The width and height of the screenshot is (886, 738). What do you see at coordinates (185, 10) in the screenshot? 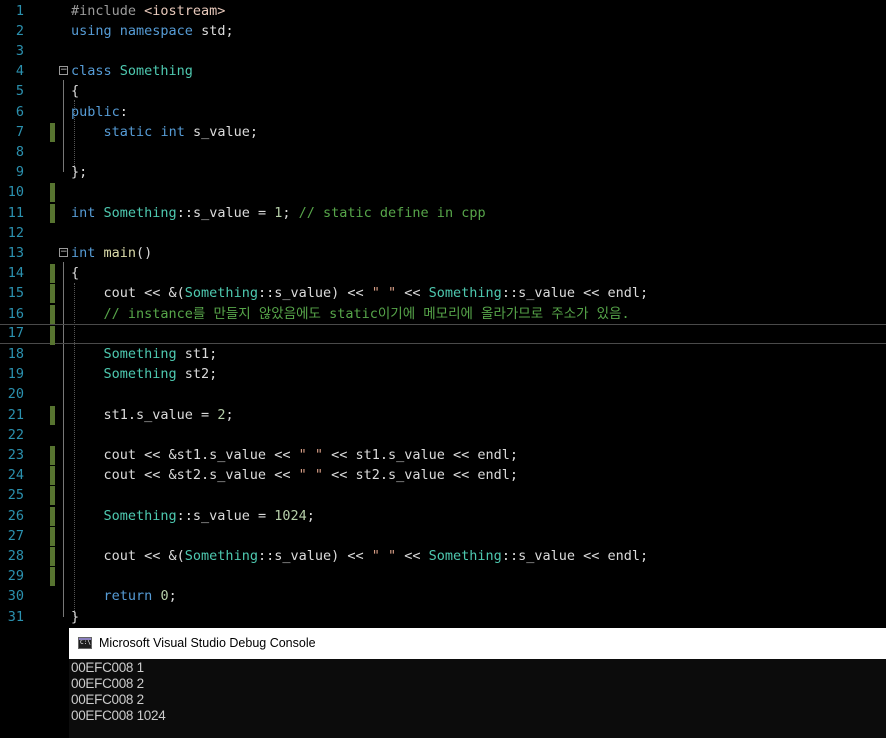
I see `code-token: <iostream>` at bounding box center [185, 10].